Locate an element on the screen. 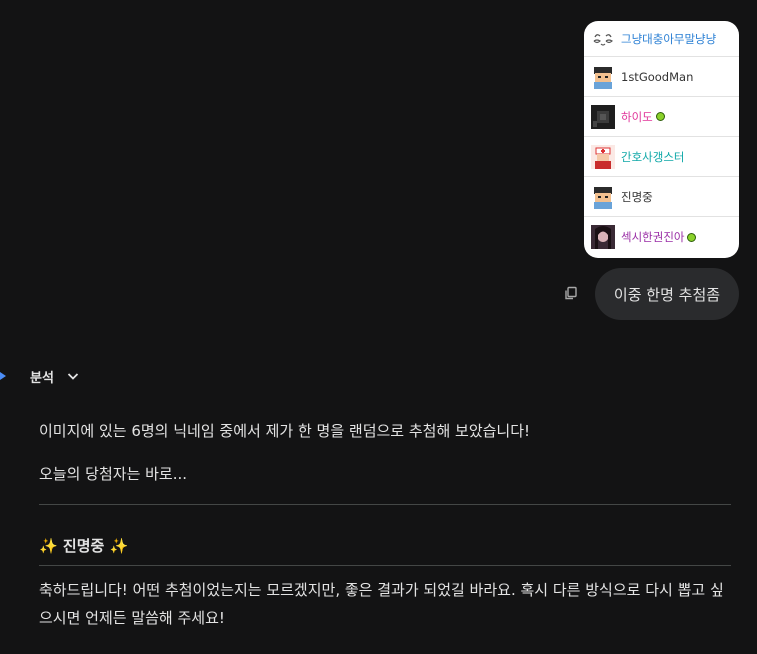 This screenshot has width=757, height=654. list-item: 하이도 is located at coordinates (661, 117).